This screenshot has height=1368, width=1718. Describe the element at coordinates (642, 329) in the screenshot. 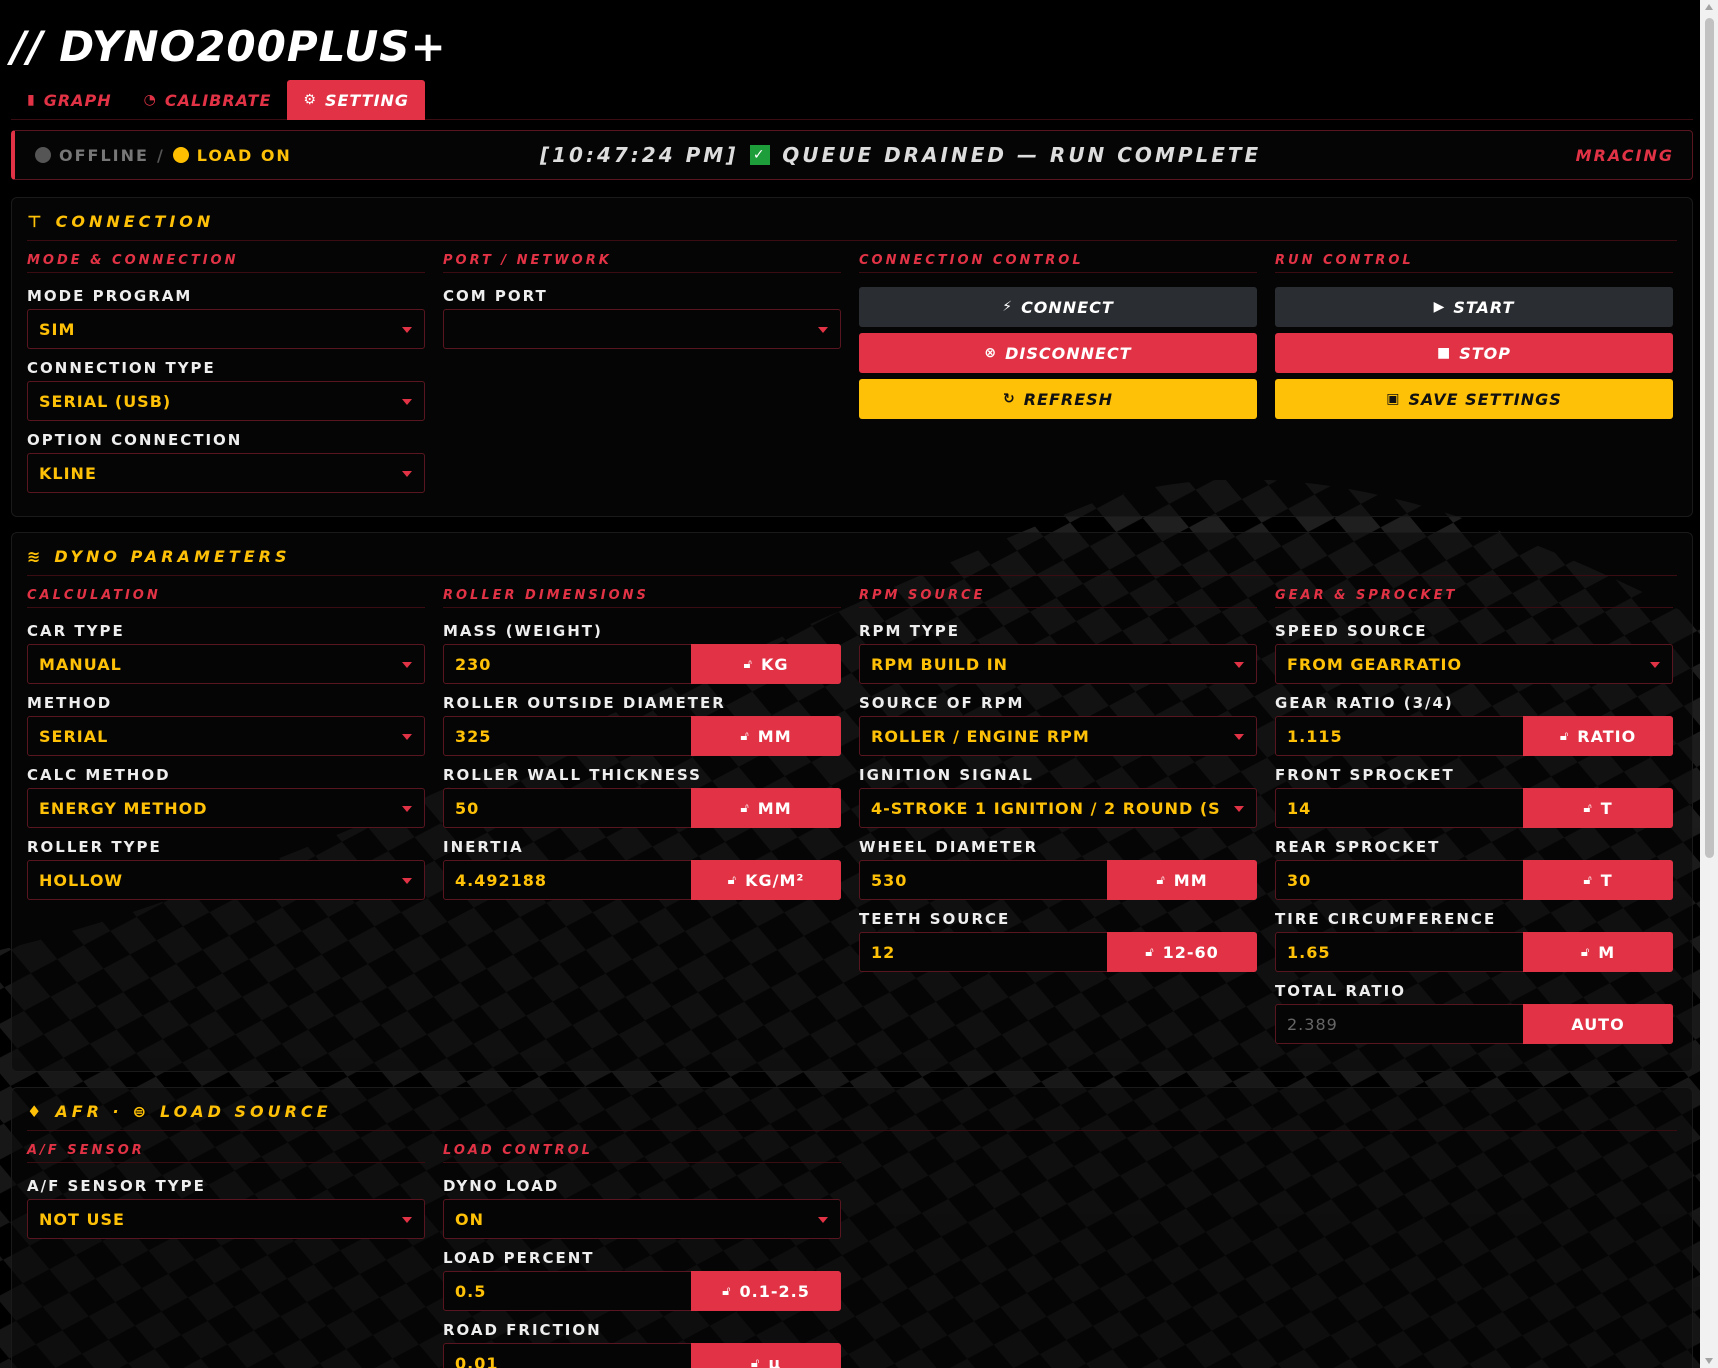

I see `com-port-select` at that location.